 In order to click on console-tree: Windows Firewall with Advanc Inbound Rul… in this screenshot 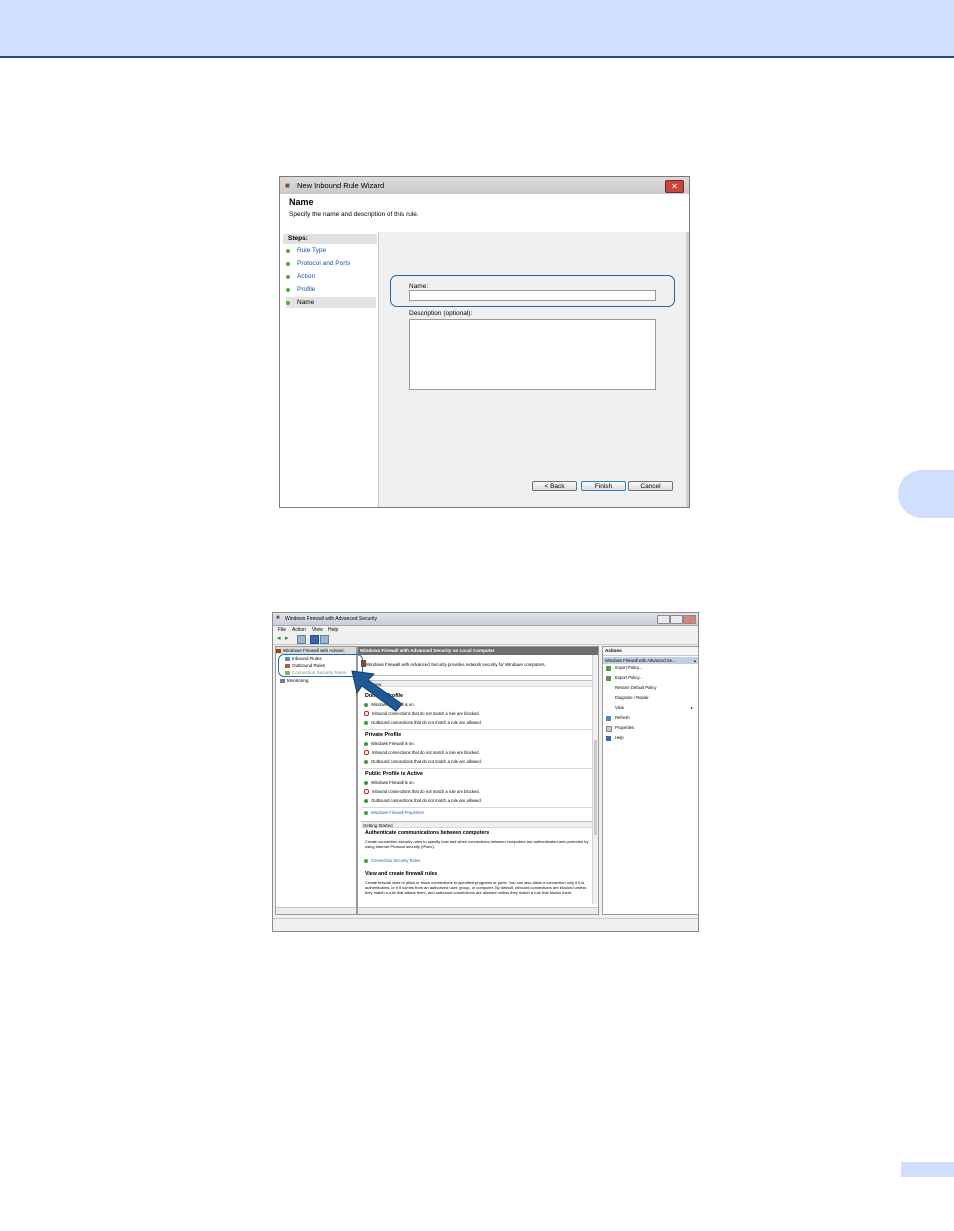, I will do `click(316, 780)`.